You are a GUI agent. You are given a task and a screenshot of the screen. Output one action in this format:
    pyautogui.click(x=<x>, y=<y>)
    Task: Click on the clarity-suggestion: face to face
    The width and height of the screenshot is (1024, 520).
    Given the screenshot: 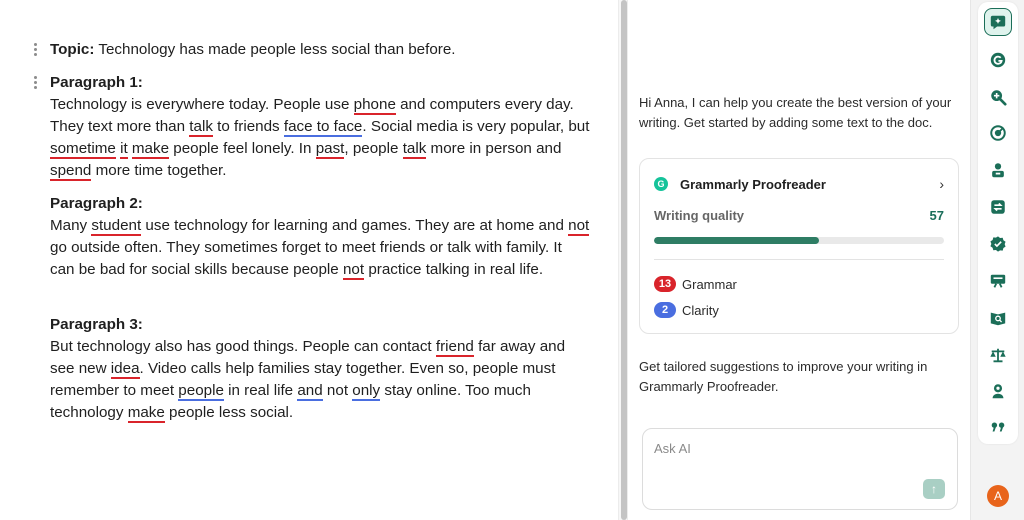 What is the action you would take?
    pyautogui.click(x=323, y=127)
    